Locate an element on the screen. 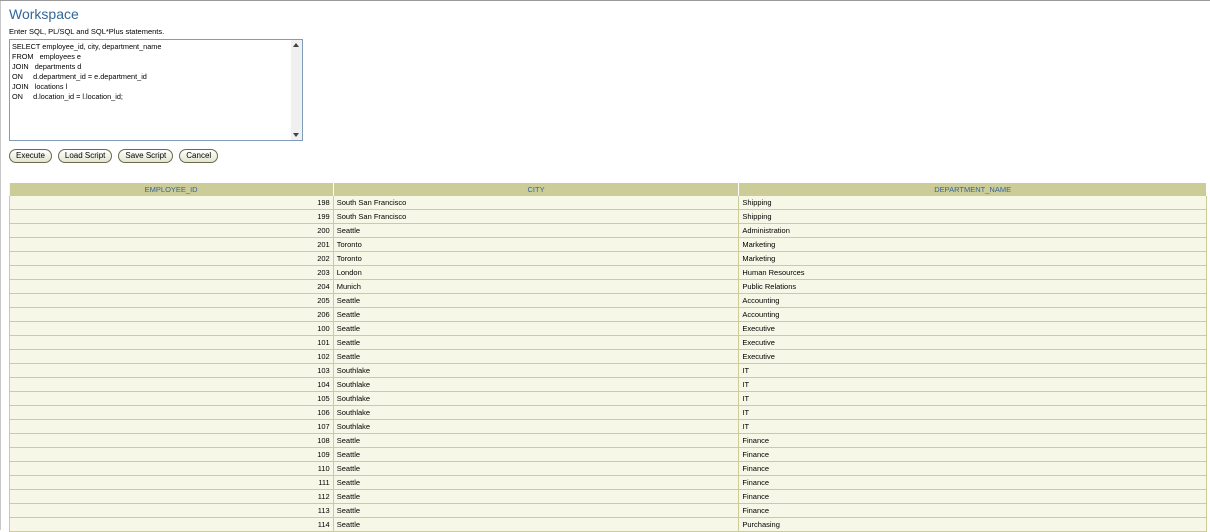  results-header-row: EMPLOYEE_ID CITY DEPARTMENT_NAME is located at coordinates (608, 189).